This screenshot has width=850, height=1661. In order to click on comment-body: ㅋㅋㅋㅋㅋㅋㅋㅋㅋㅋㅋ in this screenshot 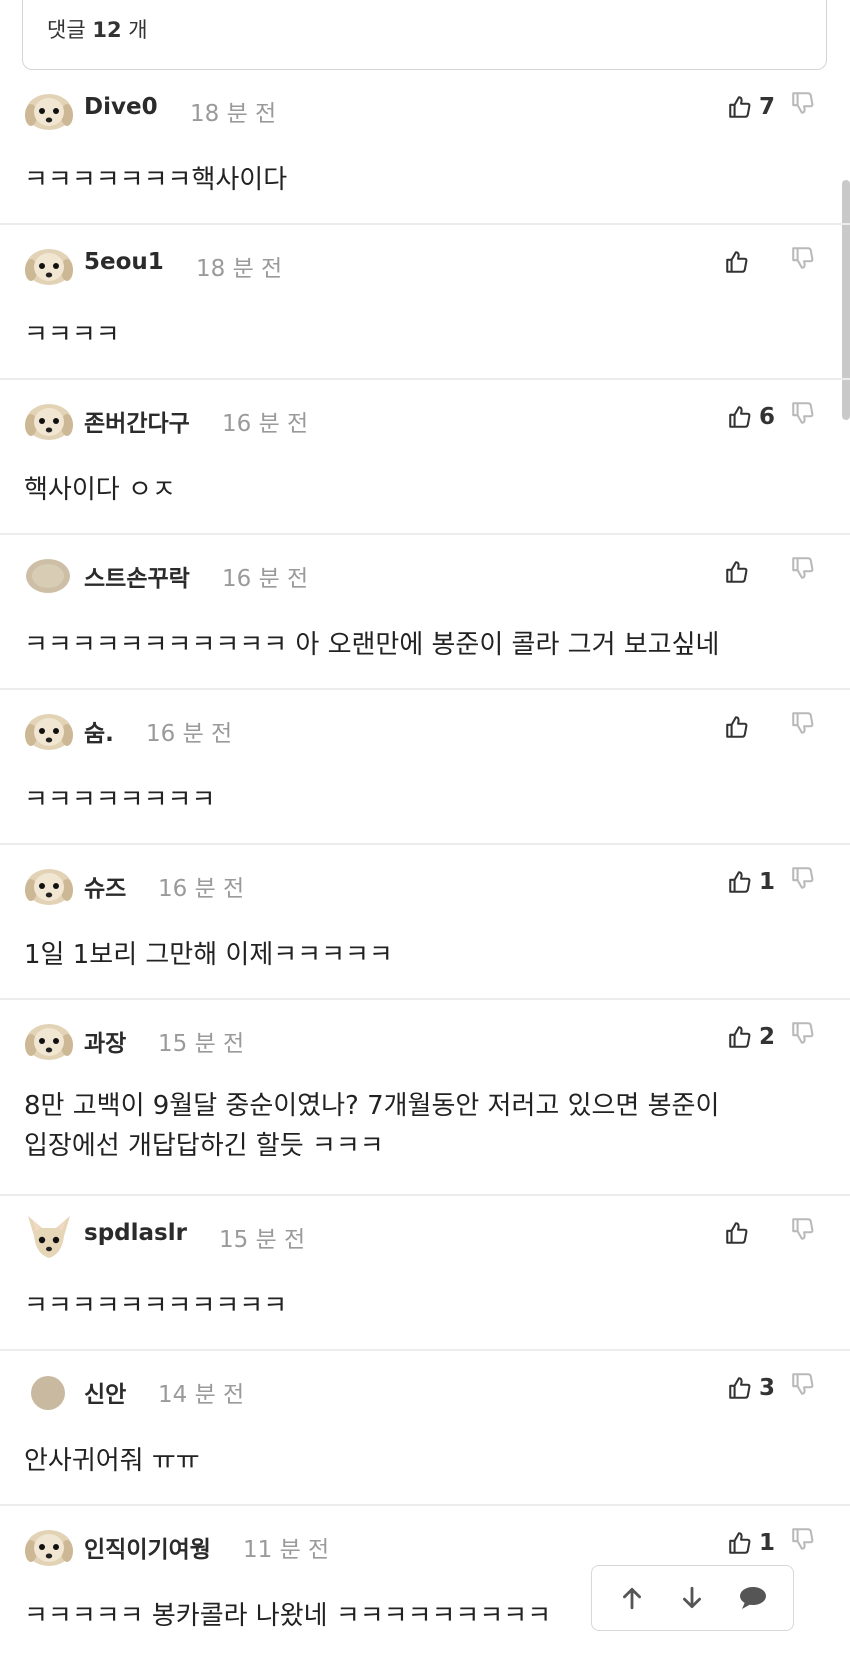, I will do `click(155, 1306)`.